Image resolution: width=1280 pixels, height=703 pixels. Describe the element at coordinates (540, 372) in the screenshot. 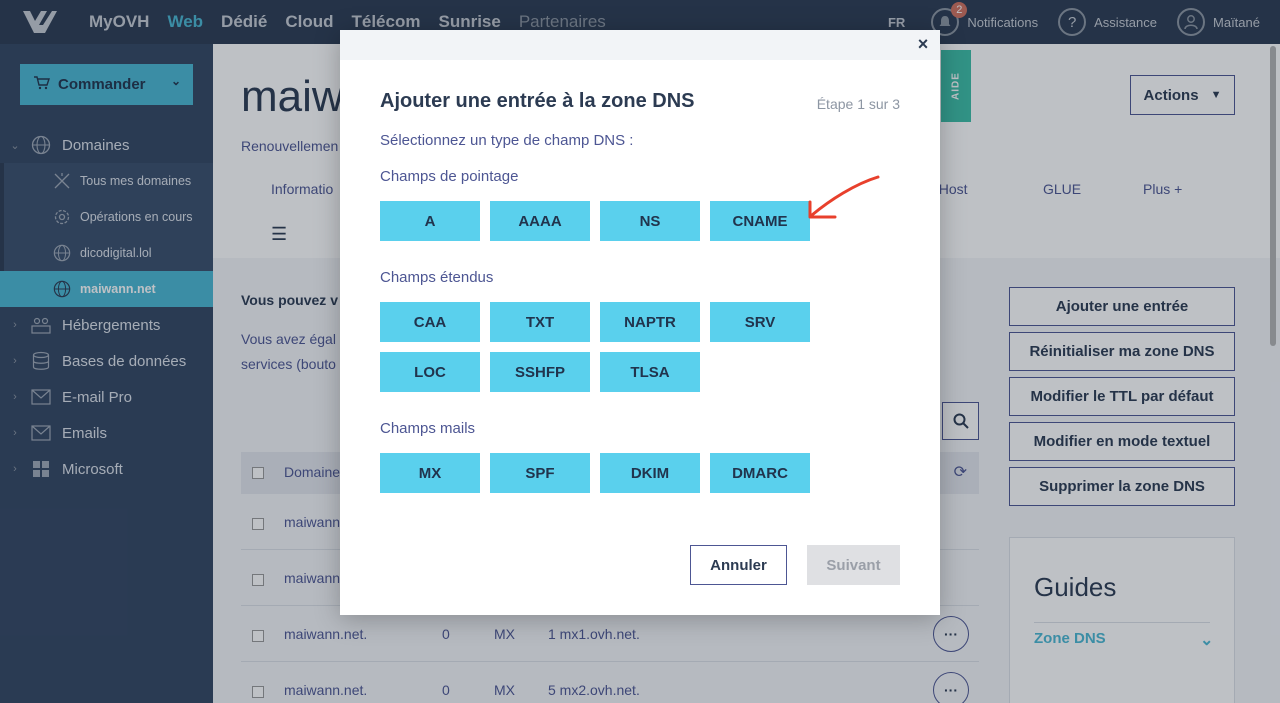

I see `dns-type-sshfp-button: SSHFP` at that location.